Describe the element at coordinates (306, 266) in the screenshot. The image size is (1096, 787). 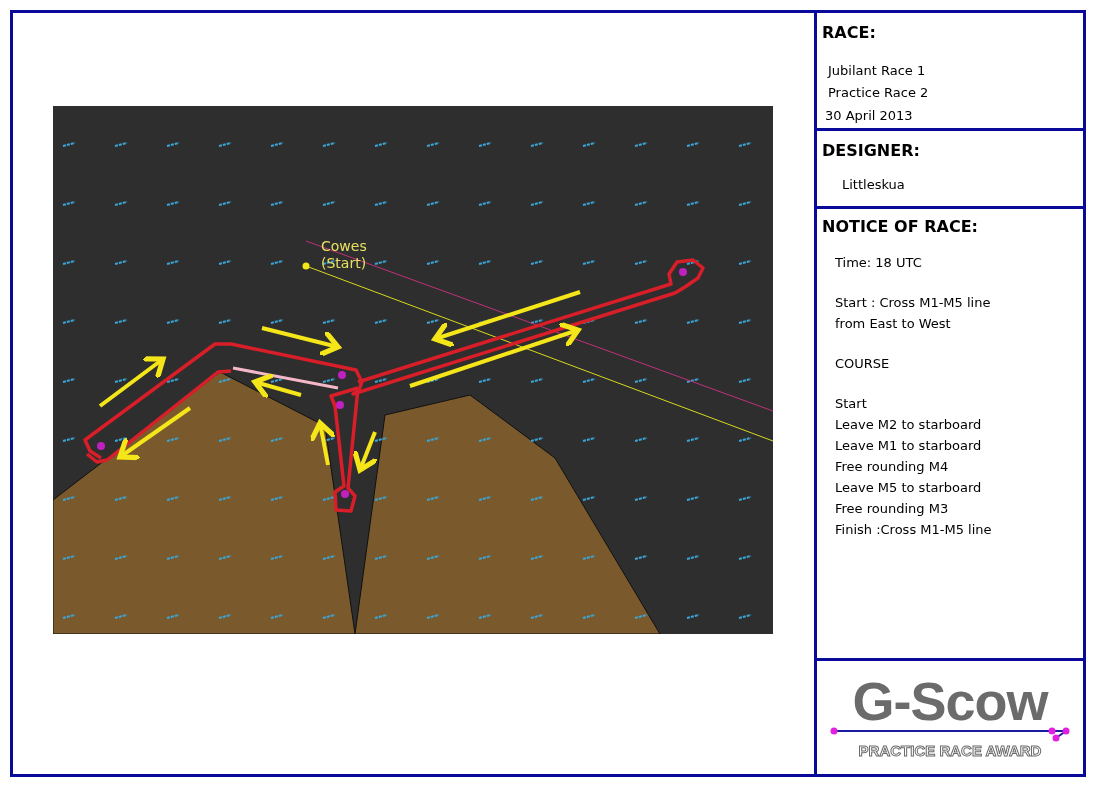
I see `start-point` at that location.